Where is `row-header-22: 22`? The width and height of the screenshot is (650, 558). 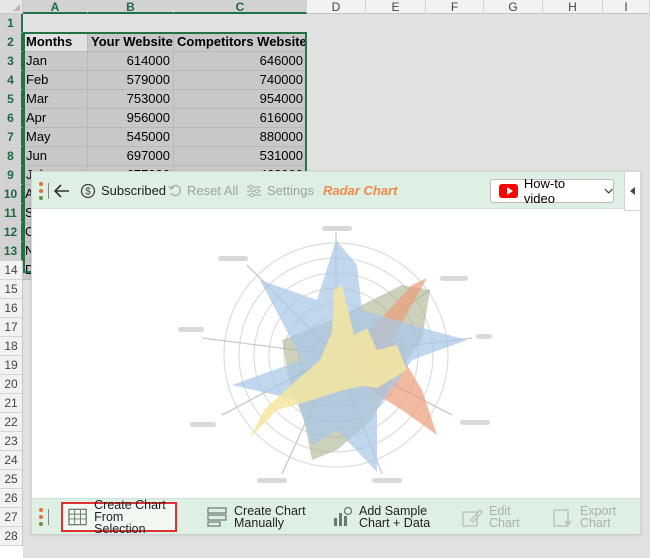 row-header-22: 22 is located at coordinates (11, 422).